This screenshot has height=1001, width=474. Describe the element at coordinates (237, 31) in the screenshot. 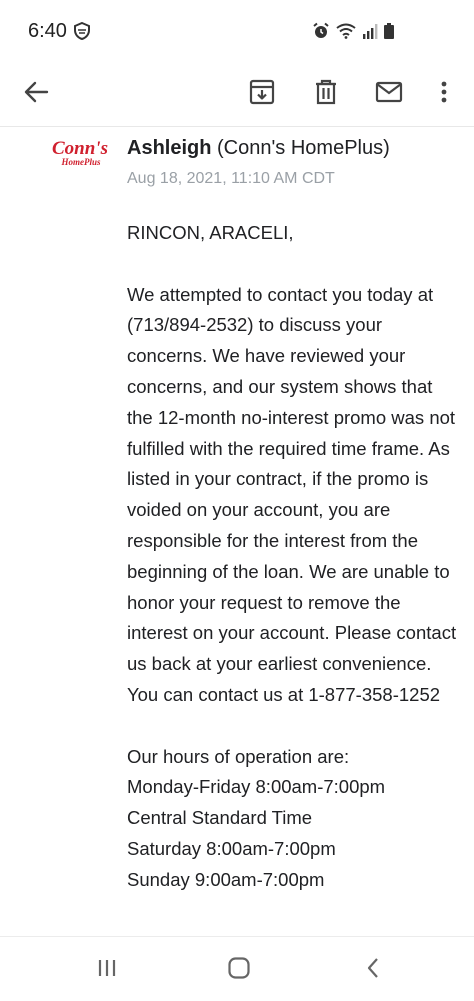

I see `status-bar: 6:40` at that location.